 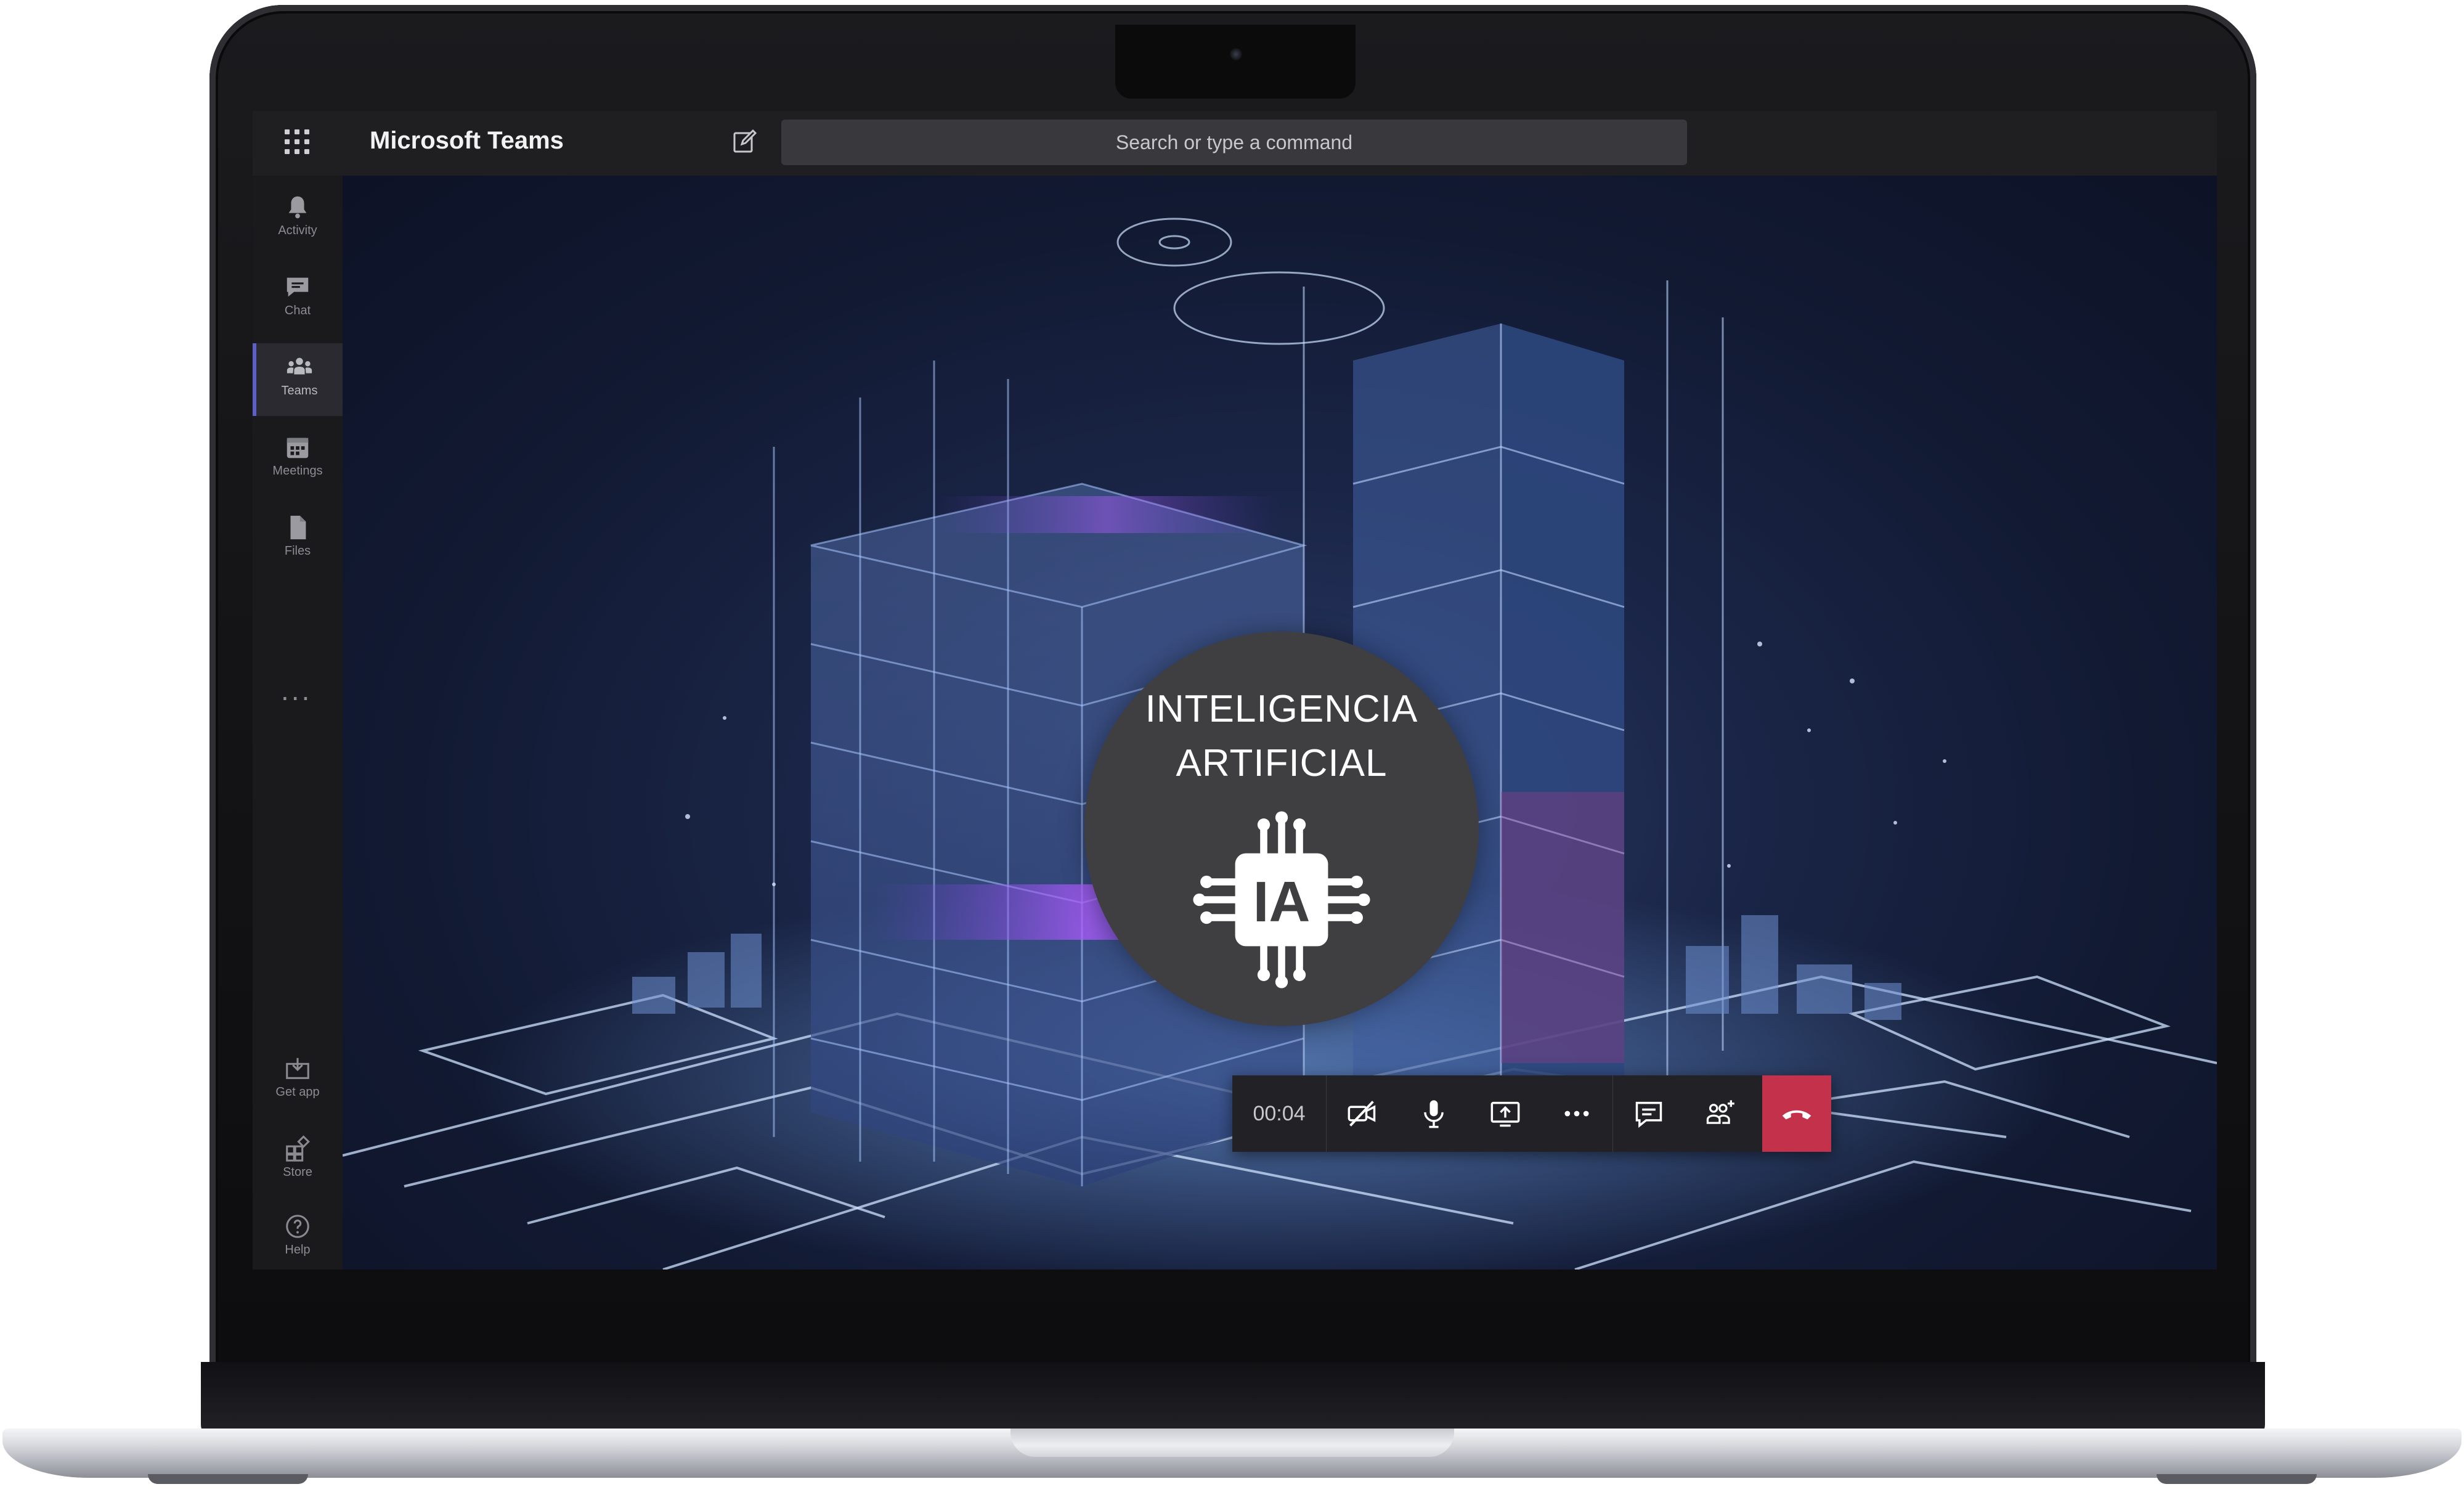 What do you see at coordinates (297, 141) in the screenshot?
I see `app-launcher-icon` at bounding box center [297, 141].